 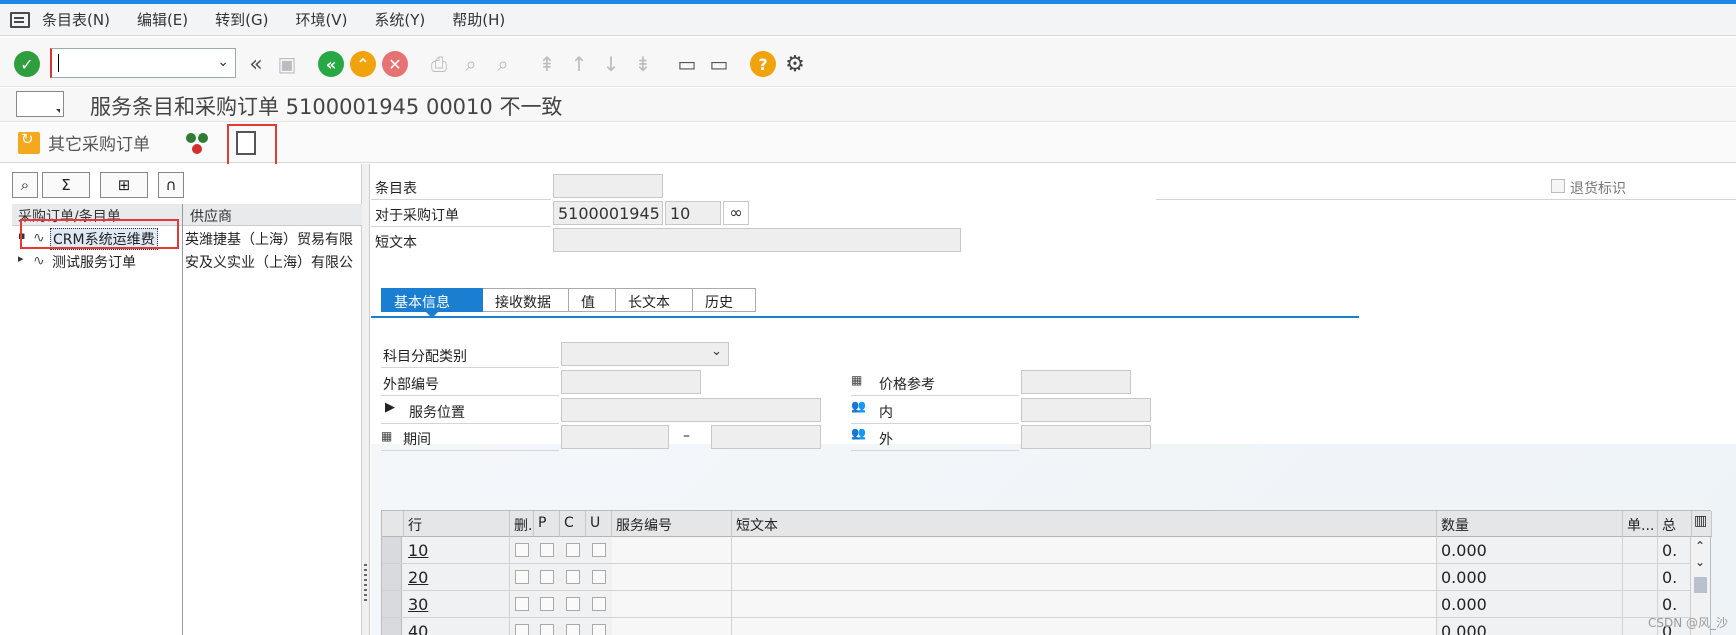 I want to click on help-icon: ?, so click(x=763, y=64).